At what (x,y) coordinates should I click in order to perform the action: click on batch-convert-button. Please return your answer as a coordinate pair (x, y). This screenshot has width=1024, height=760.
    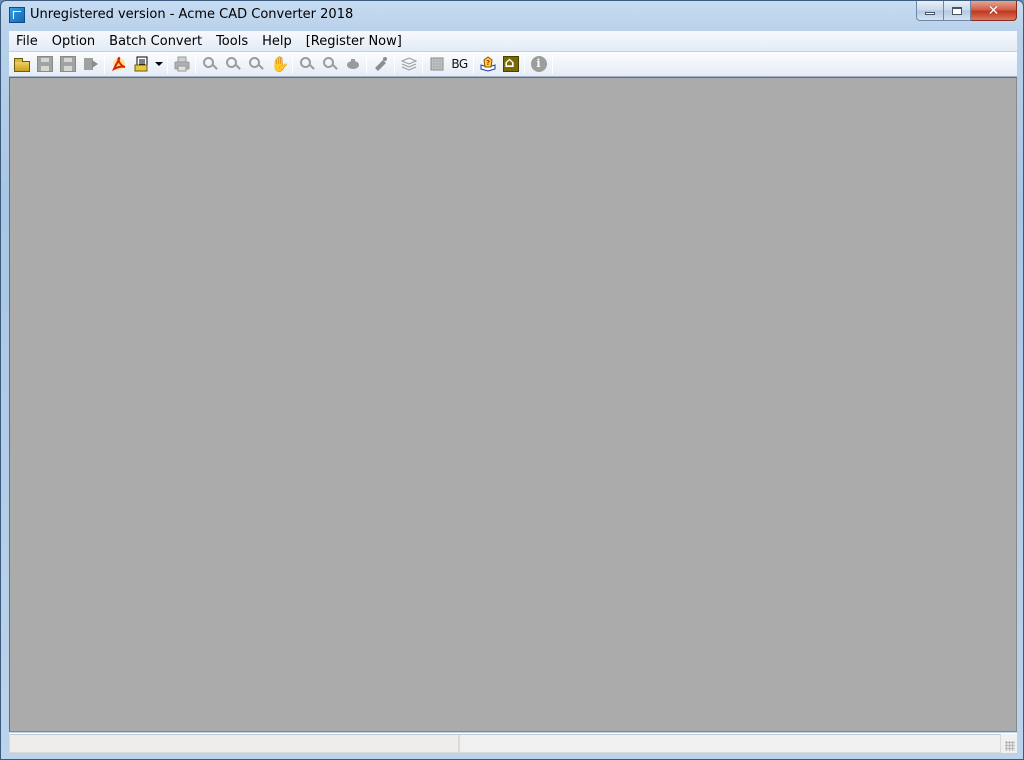
    Looking at the image, I should click on (141, 64).